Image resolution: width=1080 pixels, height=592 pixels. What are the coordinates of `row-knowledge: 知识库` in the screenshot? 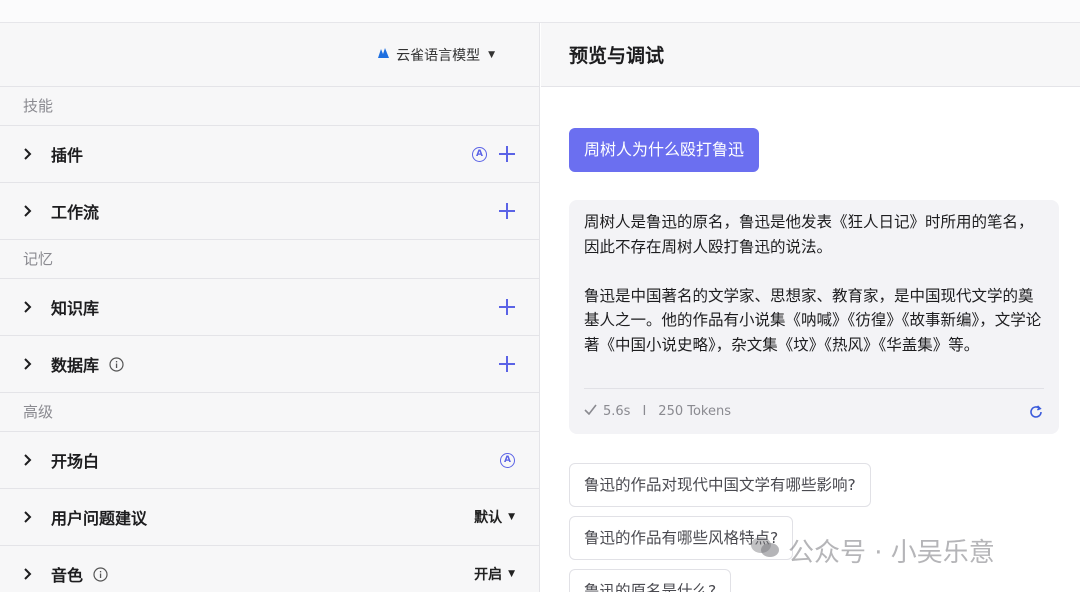 It's located at (269, 307).